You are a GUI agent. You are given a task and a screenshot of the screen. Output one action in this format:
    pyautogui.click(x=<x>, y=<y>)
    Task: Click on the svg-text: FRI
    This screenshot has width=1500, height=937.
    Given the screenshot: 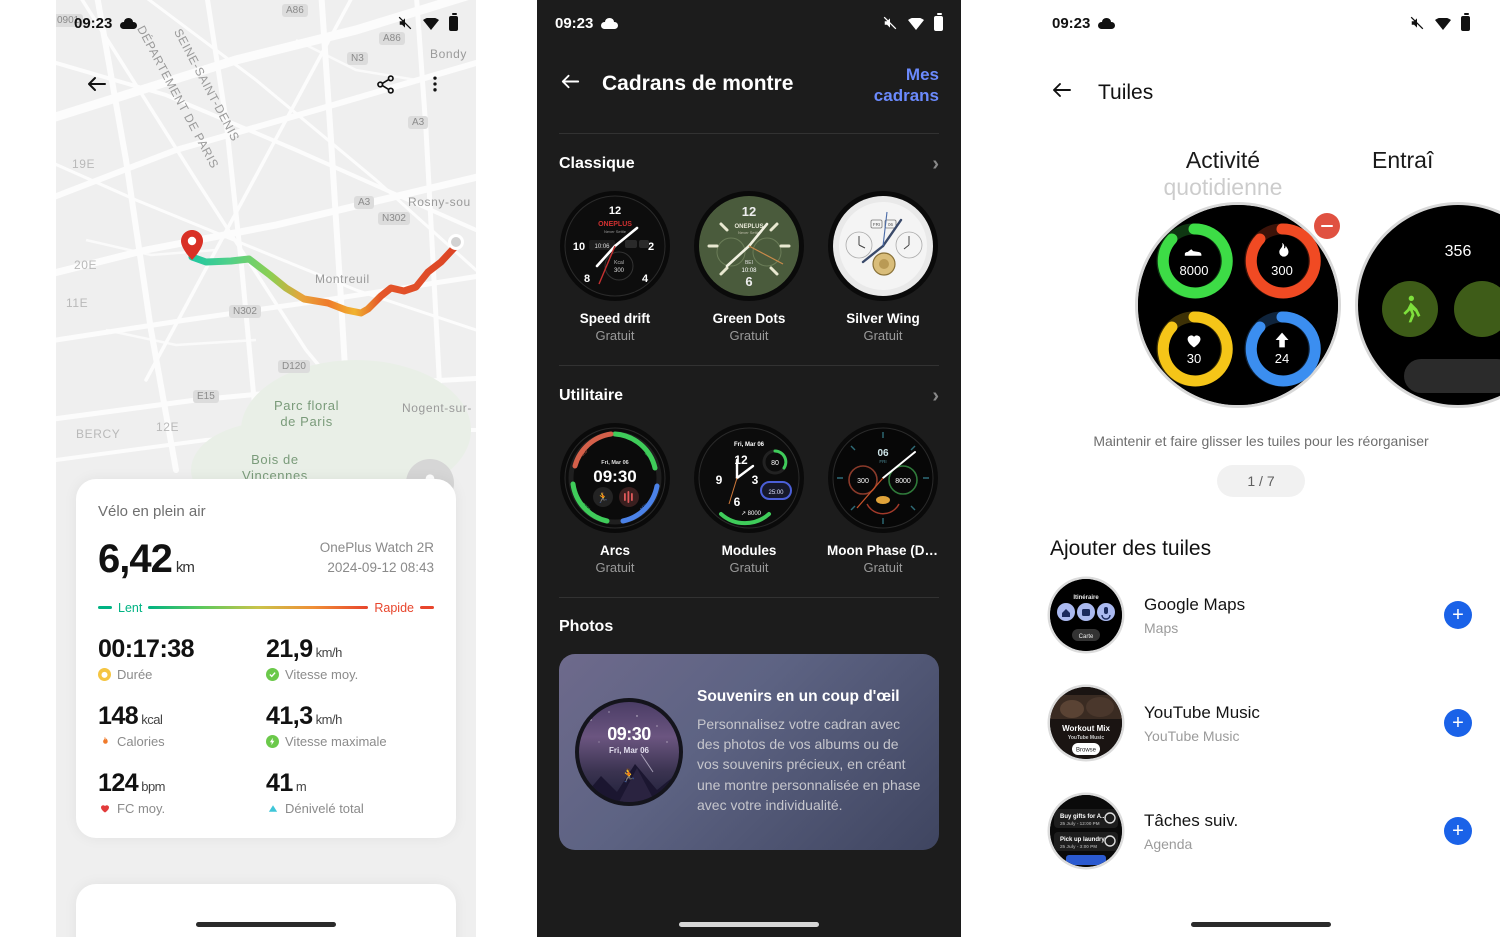 What is the action you would take?
    pyautogui.click(x=876, y=224)
    